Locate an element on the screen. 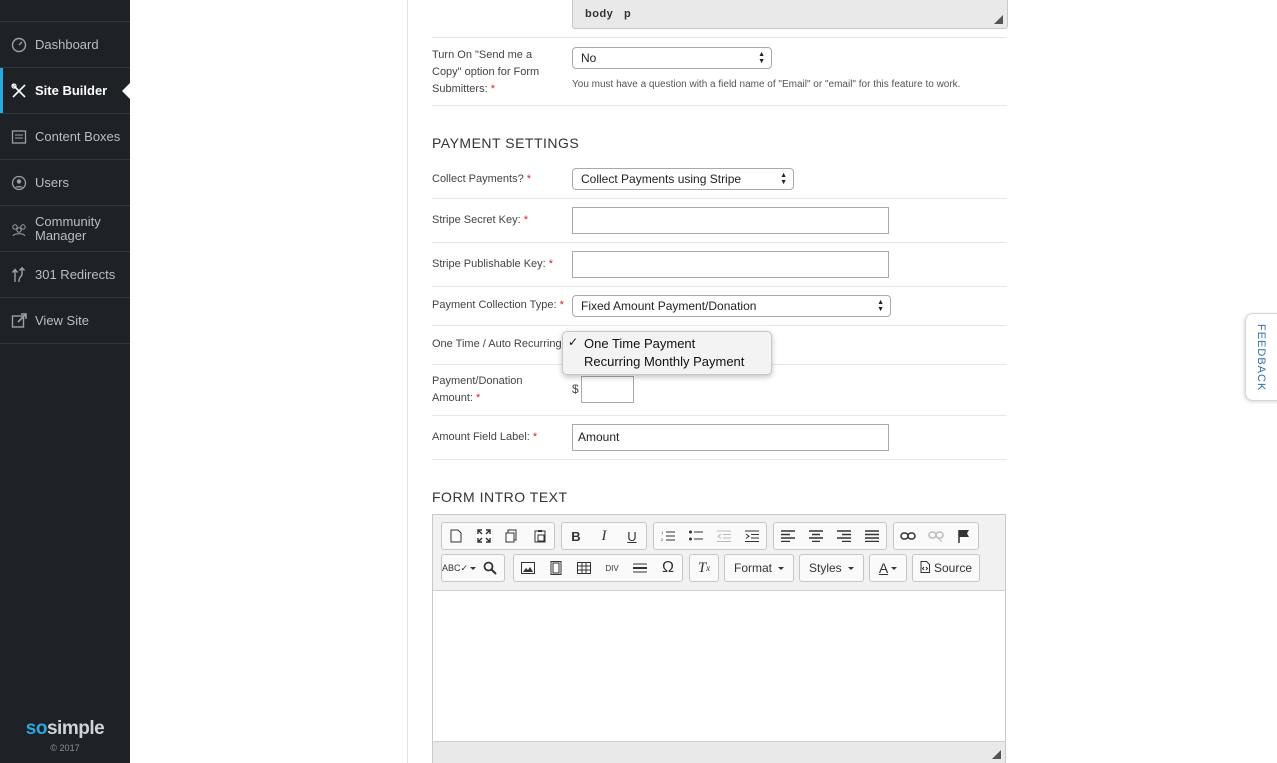 This screenshot has width=1277, height=763. recurring-label-text: One Time / Auto Recurring: is located at coordinates (498, 344).